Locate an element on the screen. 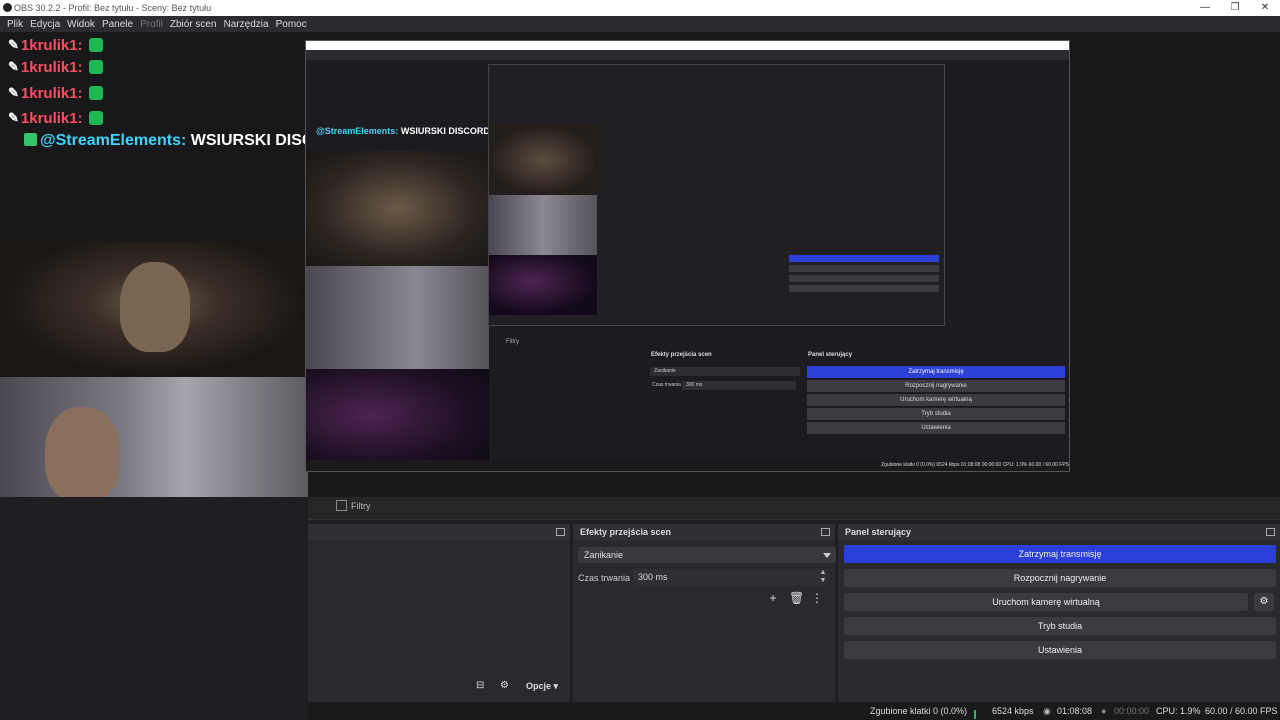 The image size is (1280, 720). scenes-panel-header is located at coordinates (439, 532).